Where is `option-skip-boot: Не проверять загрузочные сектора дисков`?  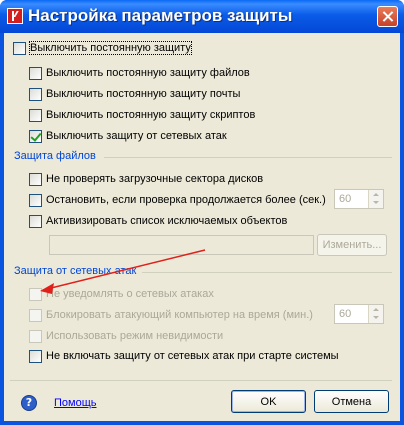 option-skip-boot: Не проверять загрузочные сектора дисков is located at coordinates (146, 179).